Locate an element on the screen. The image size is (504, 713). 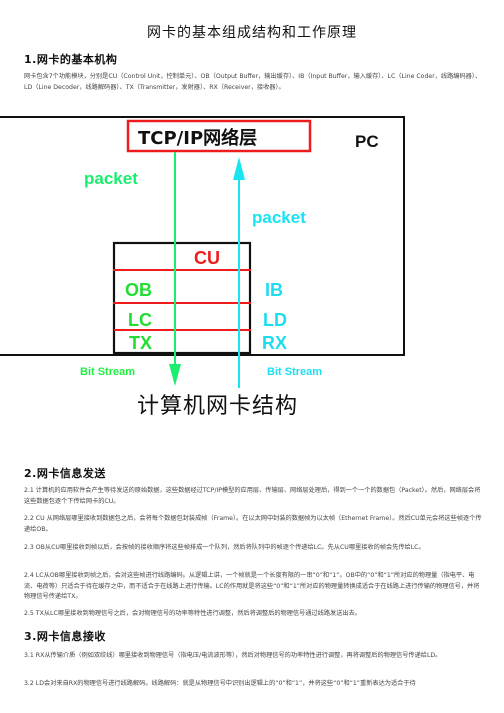
pc-label: PC is located at coordinates (367, 141).